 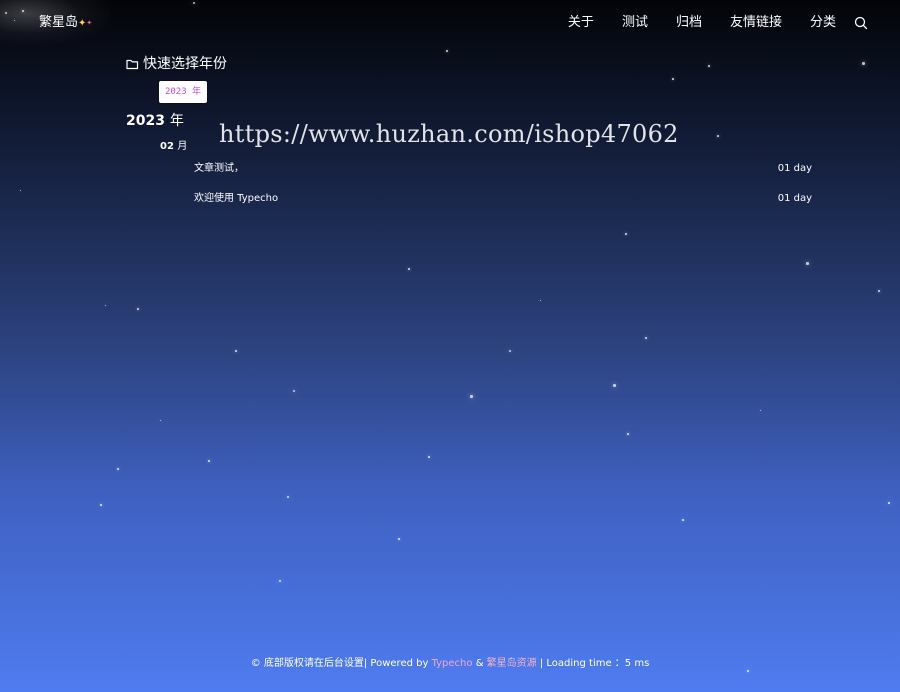 I want to click on footer-site-link: 繁星岛资源, so click(x=512, y=663).